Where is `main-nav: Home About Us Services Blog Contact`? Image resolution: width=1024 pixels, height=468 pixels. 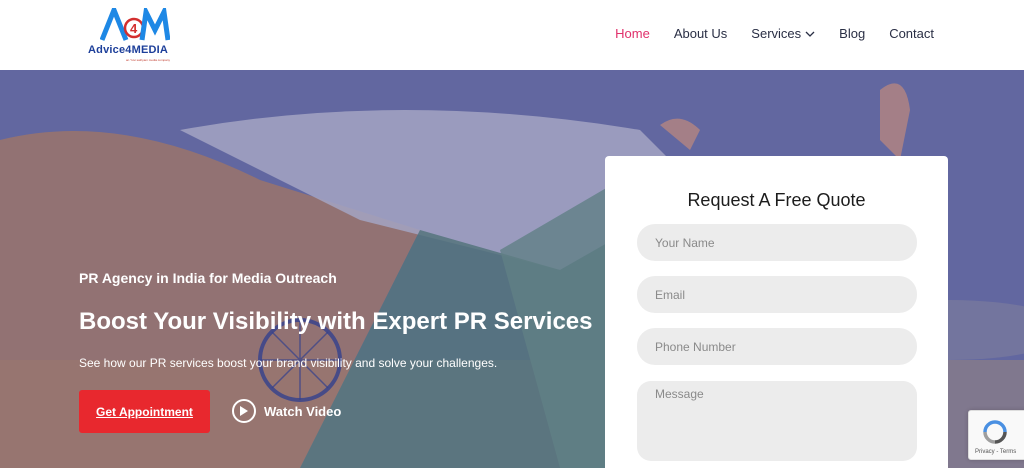 main-nav: Home About Us Services Blog Contact is located at coordinates (762, 33).